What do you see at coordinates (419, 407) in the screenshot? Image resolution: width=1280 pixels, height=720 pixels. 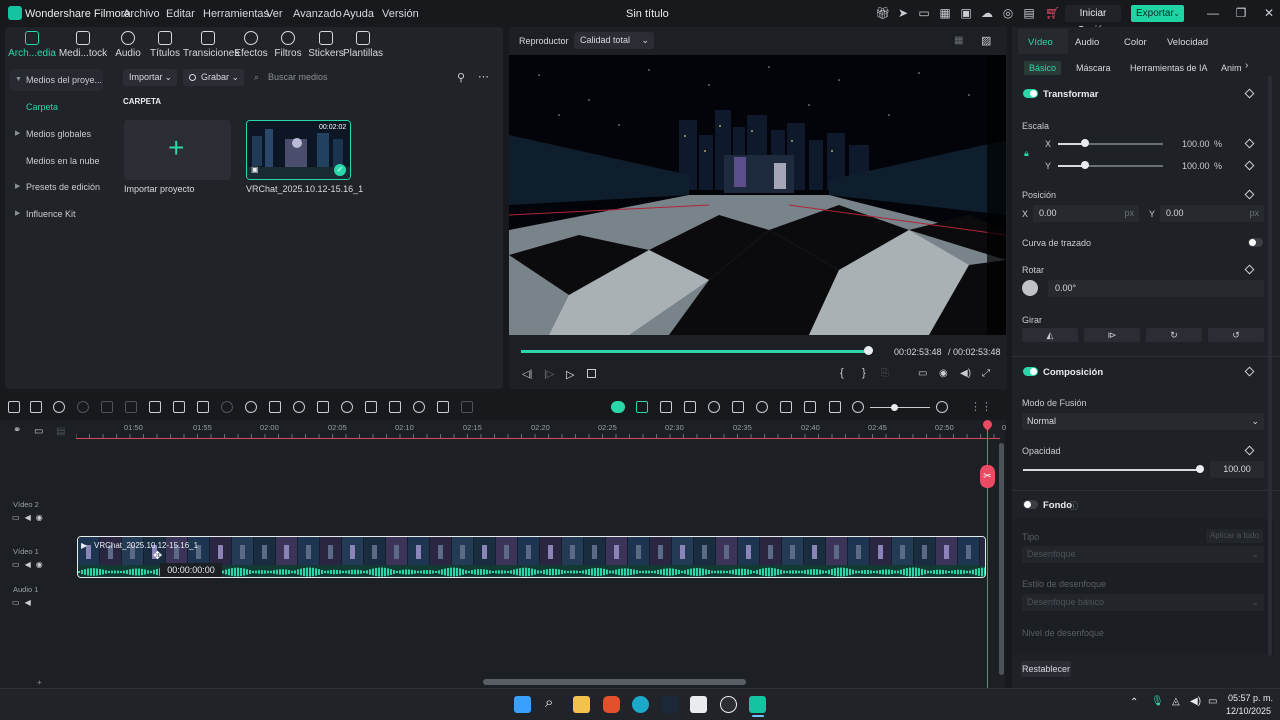 I see `effects-tool-icon` at bounding box center [419, 407].